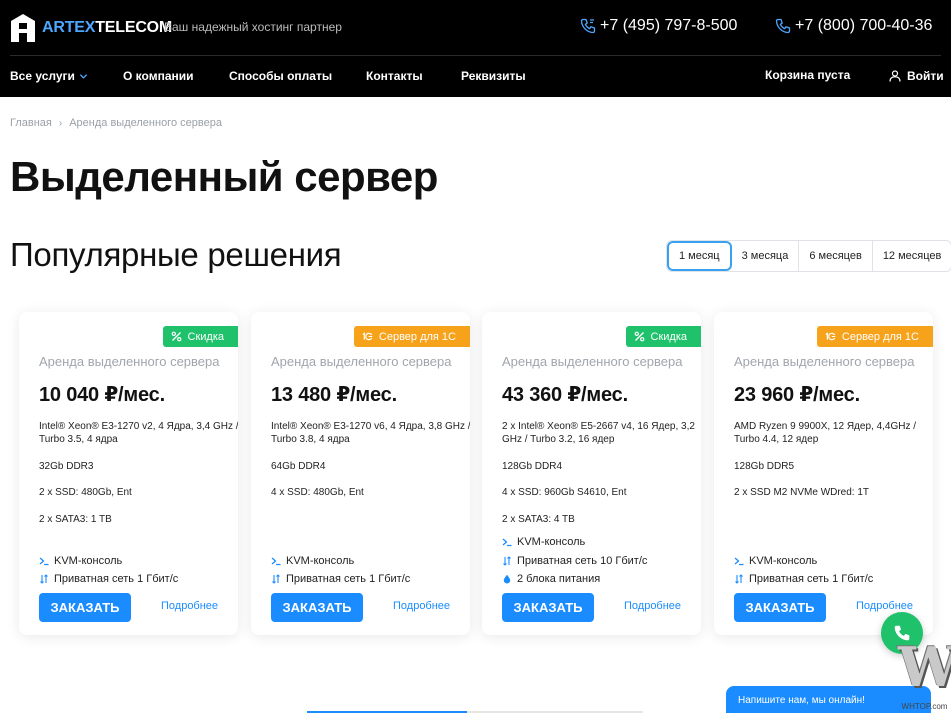 This screenshot has height=713, width=951. I want to click on power-drop-icon, so click(507, 579).